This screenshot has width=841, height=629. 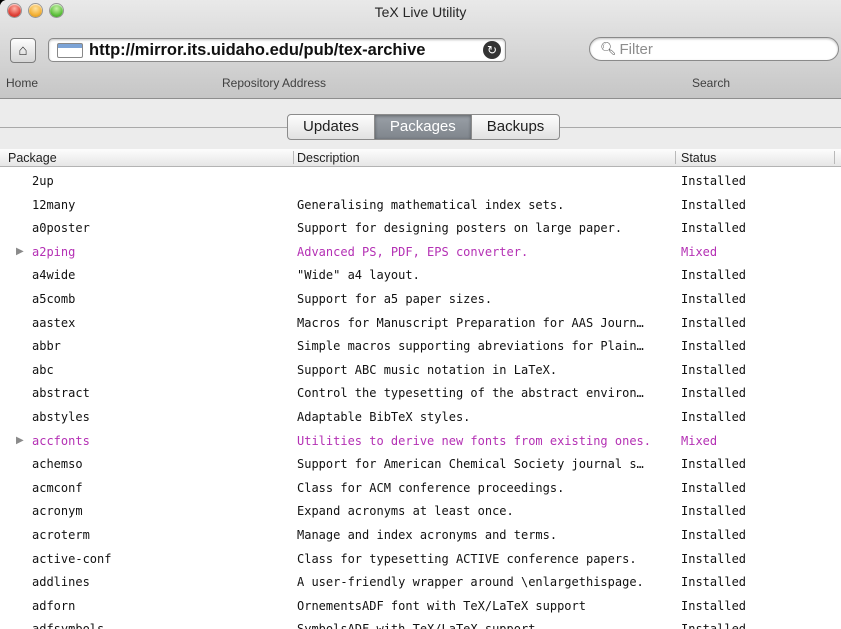 What do you see at coordinates (61, 582) in the screenshot?
I see `package-name: addlines` at bounding box center [61, 582].